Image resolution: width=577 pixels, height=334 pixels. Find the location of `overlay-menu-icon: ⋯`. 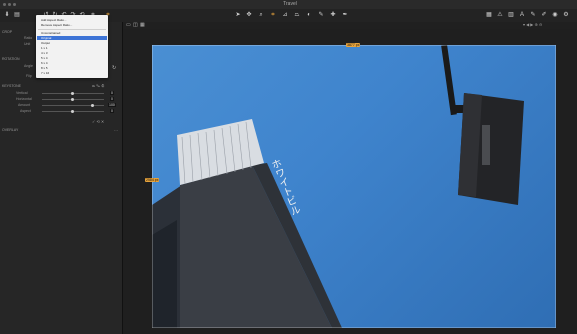

overlay-menu-icon: ⋯ is located at coordinates (116, 130).